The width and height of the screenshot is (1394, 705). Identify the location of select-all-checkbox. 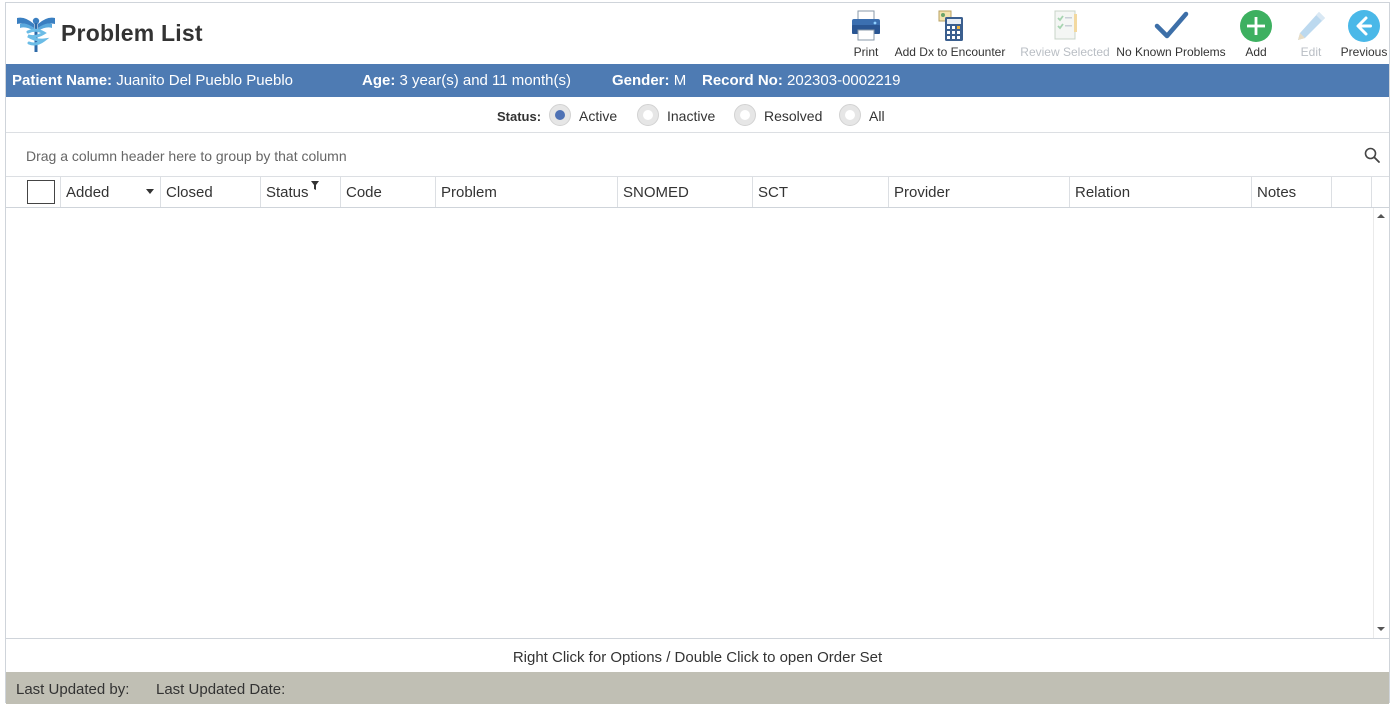
(41, 192).